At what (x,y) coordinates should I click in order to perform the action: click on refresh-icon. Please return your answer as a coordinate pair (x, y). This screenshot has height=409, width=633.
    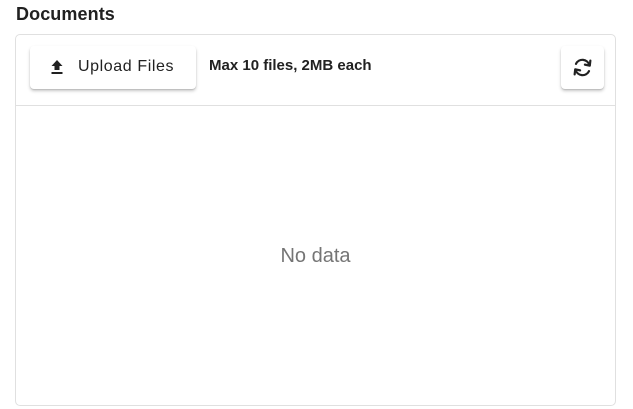
    Looking at the image, I should click on (582, 67).